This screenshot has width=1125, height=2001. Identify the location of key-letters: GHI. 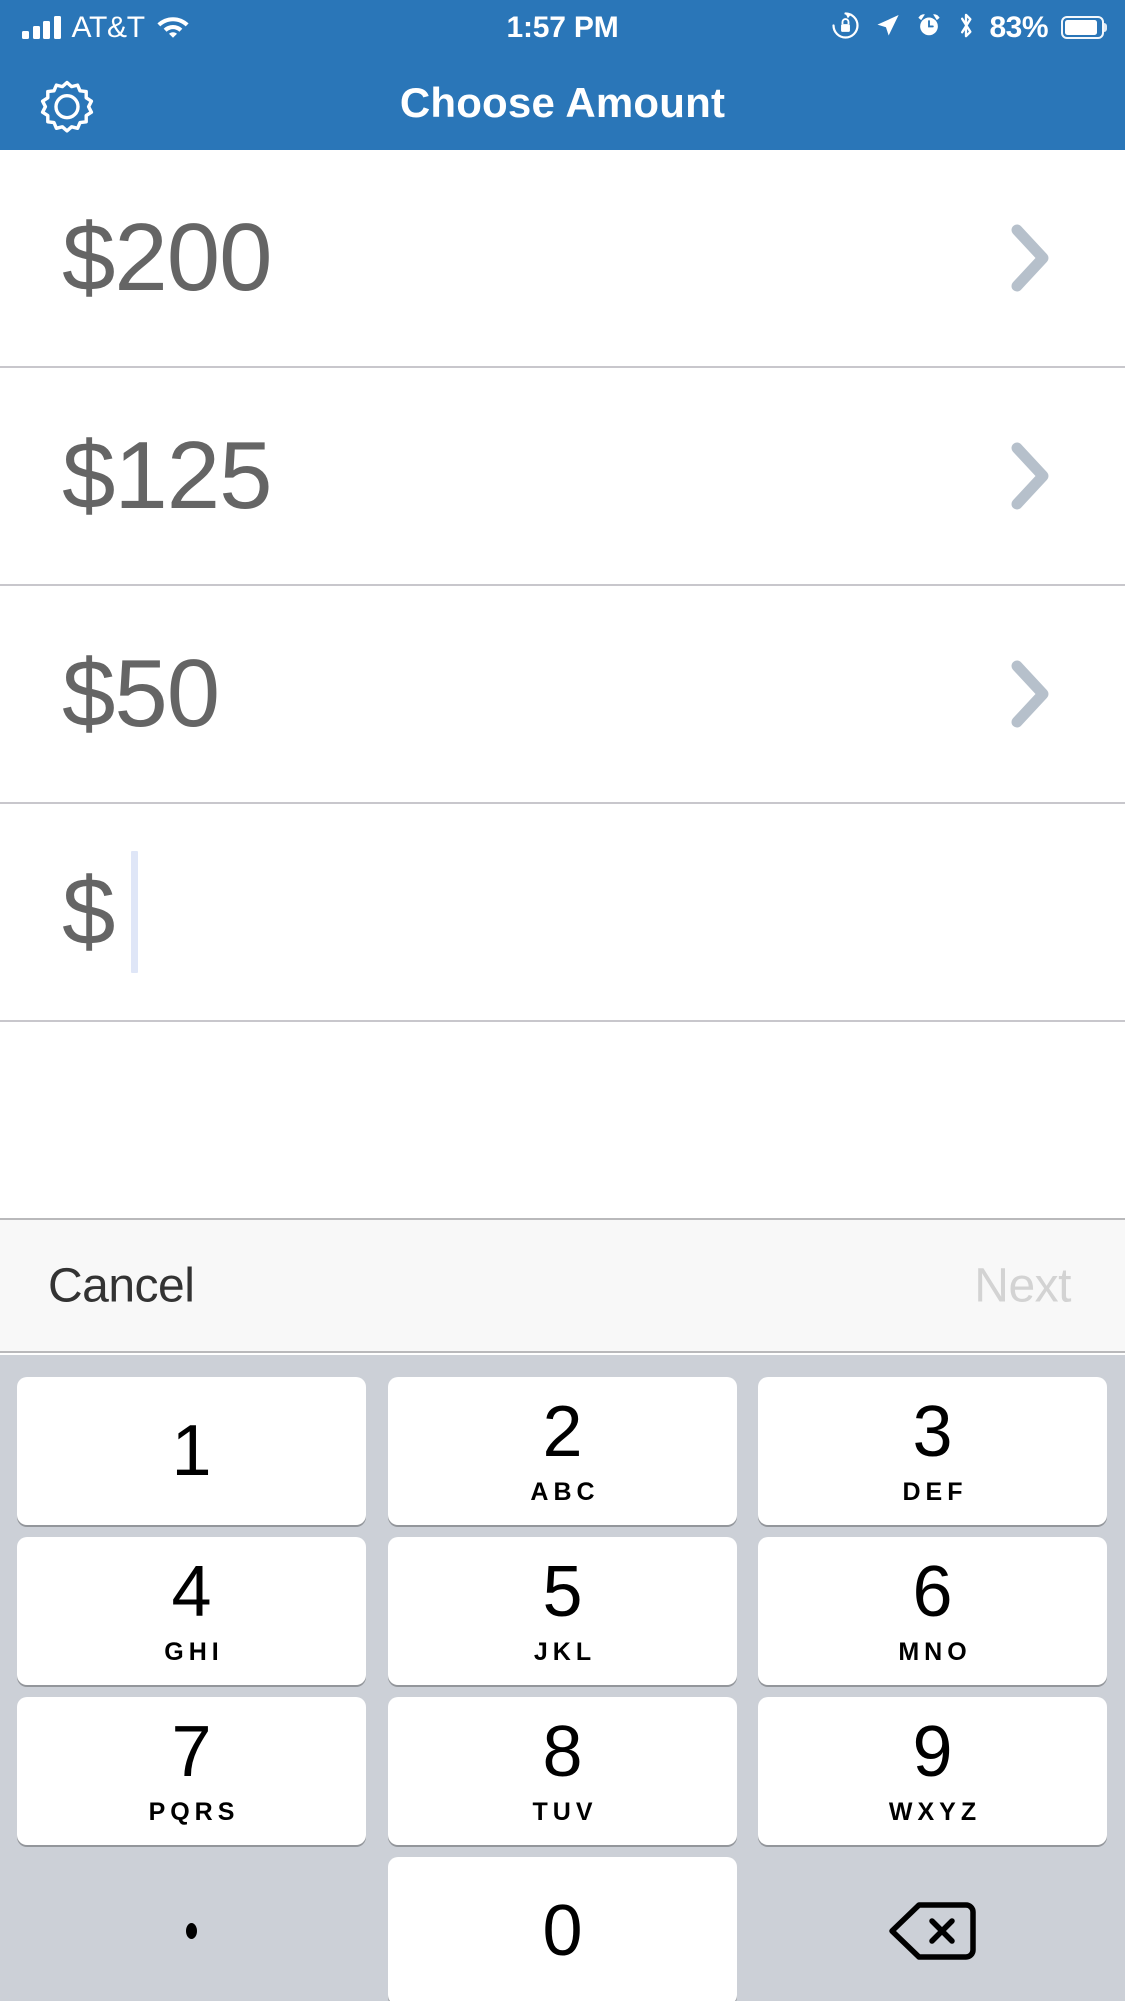
(194, 1651).